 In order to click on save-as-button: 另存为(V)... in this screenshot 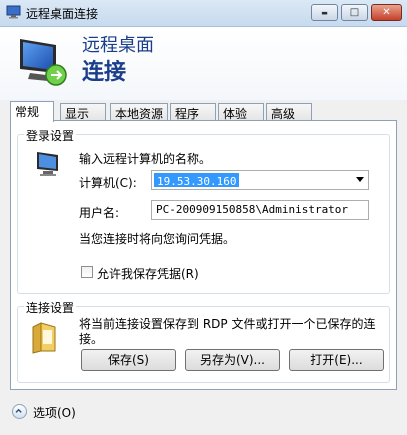, I will do `click(232, 360)`.